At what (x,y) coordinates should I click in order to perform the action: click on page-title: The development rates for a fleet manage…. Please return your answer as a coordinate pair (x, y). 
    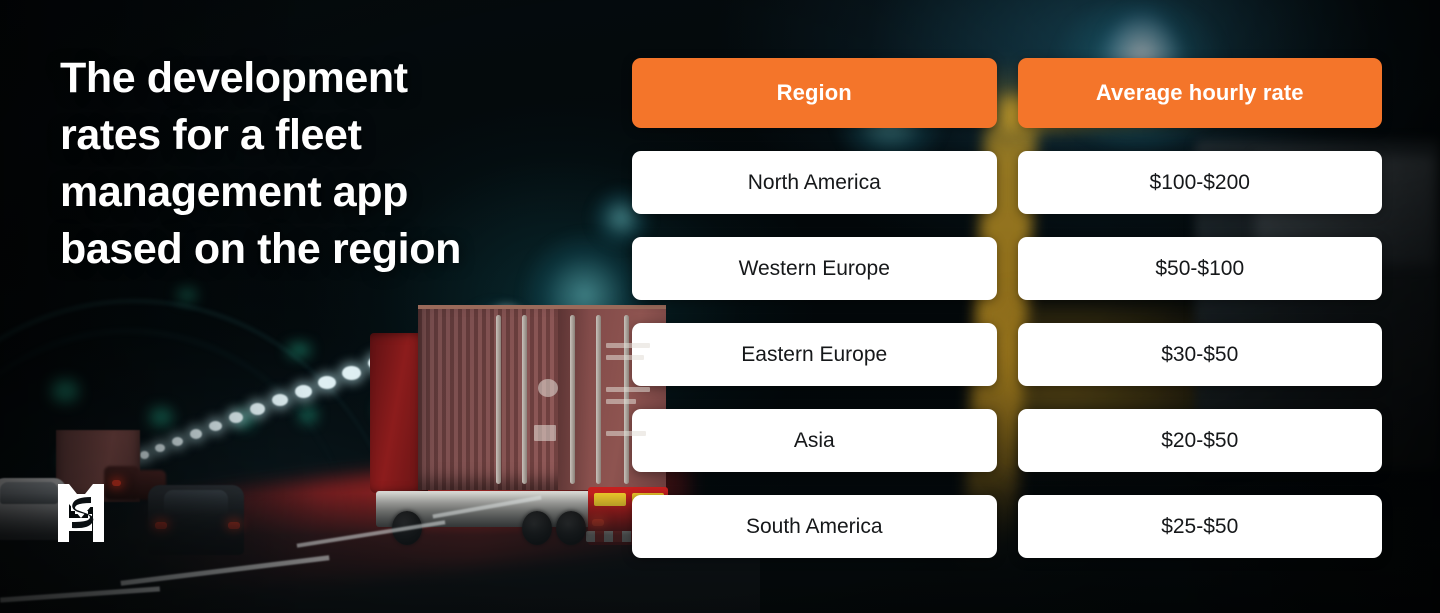
    Looking at the image, I should click on (260, 163).